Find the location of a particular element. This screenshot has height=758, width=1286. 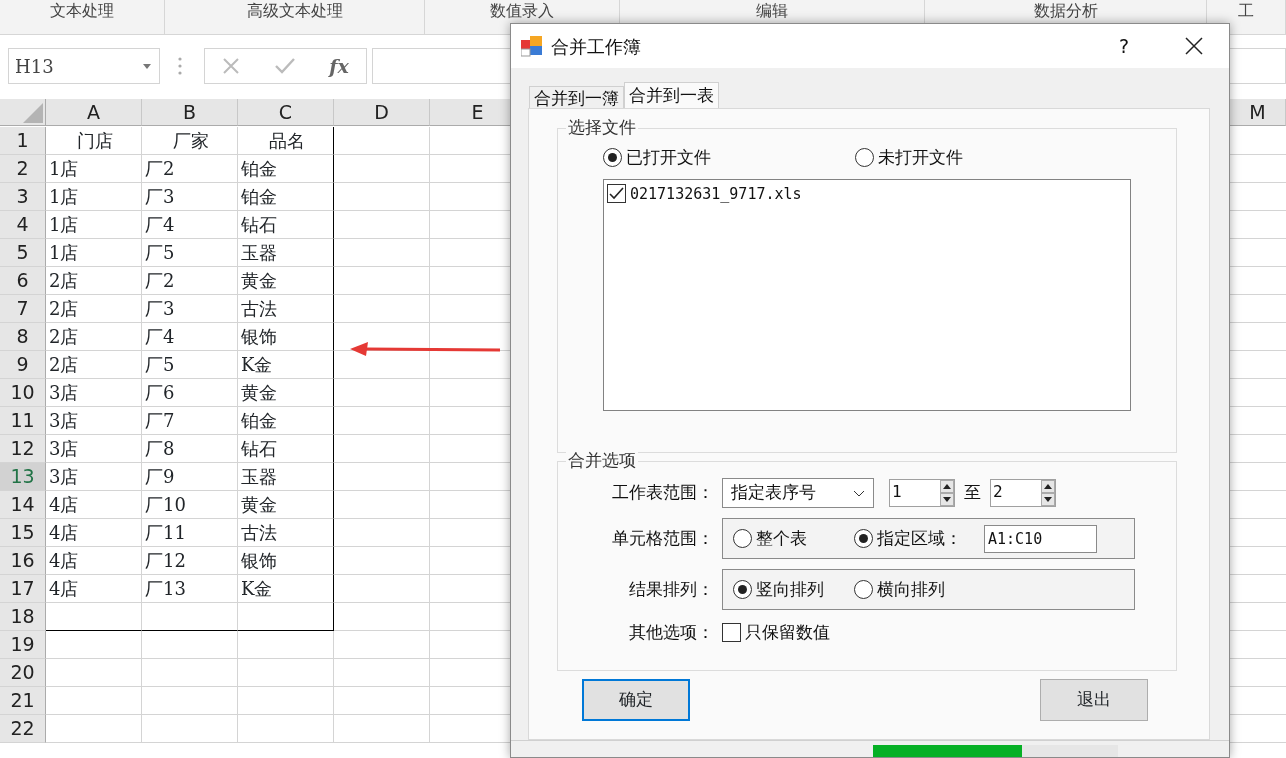

group-title: 合并选项 is located at coordinates (602, 460).